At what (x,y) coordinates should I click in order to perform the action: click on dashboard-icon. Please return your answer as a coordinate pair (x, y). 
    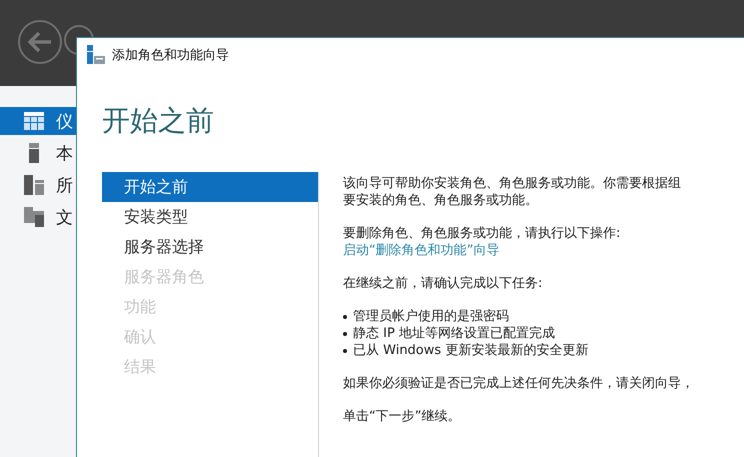
    Looking at the image, I should click on (34, 121).